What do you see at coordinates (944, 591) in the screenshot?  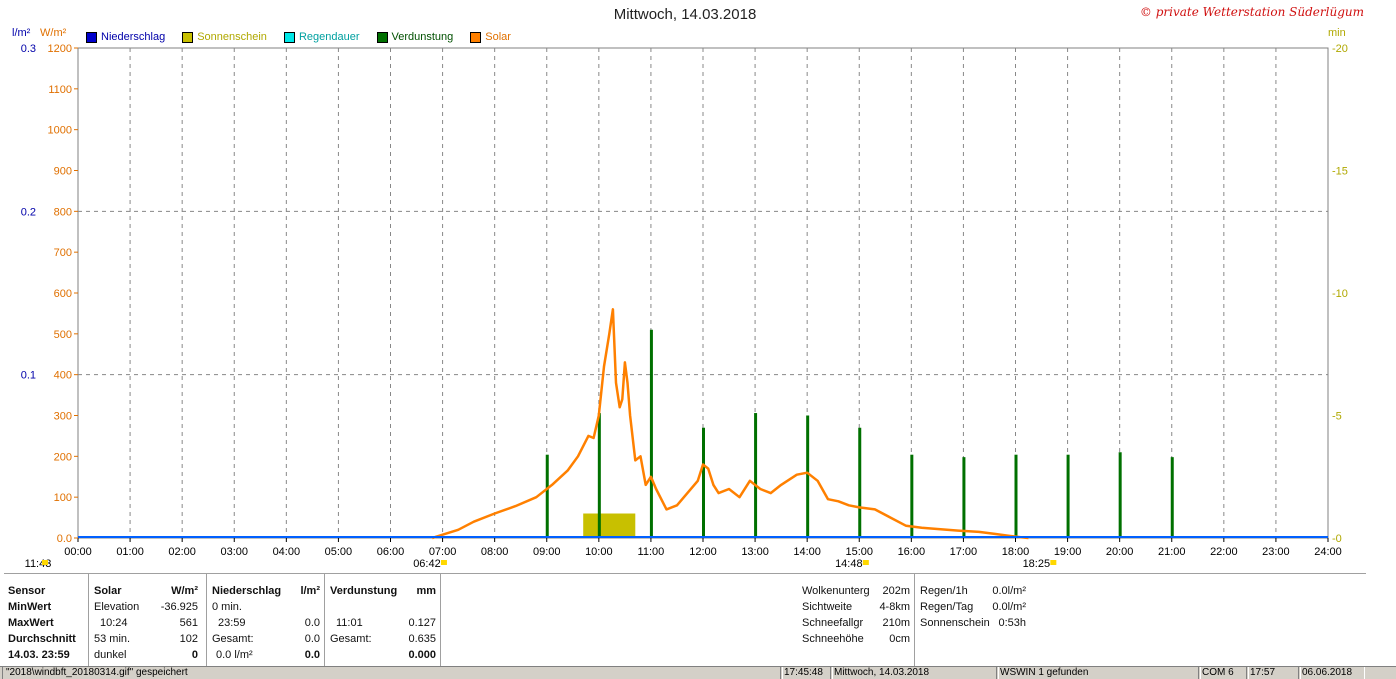 I see `regen-label: Regen/1h` at bounding box center [944, 591].